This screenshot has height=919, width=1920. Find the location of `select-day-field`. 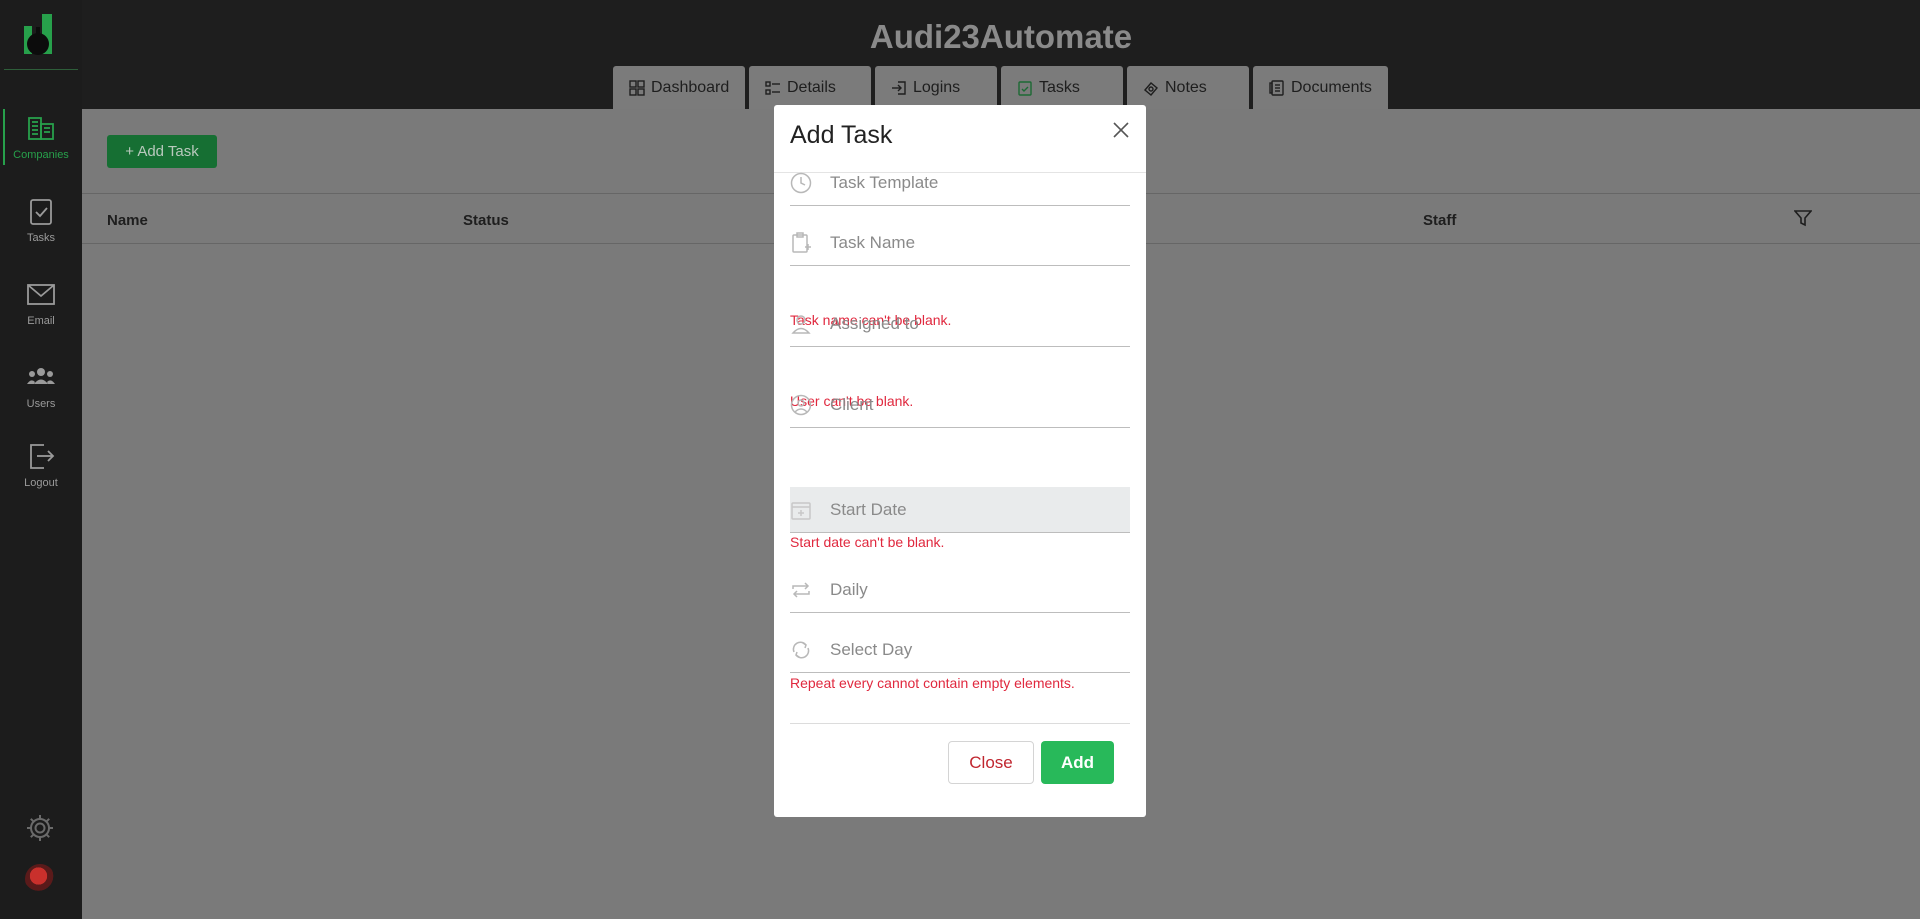

select-day-field is located at coordinates (960, 650).